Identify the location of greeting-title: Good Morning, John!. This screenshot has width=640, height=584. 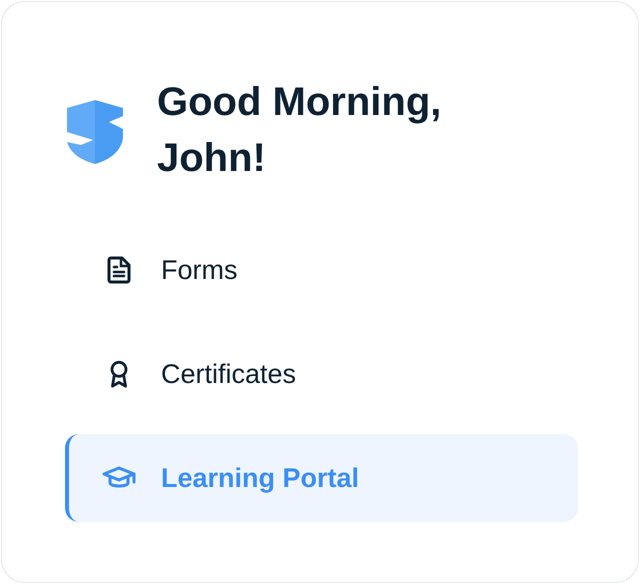
(299, 130).